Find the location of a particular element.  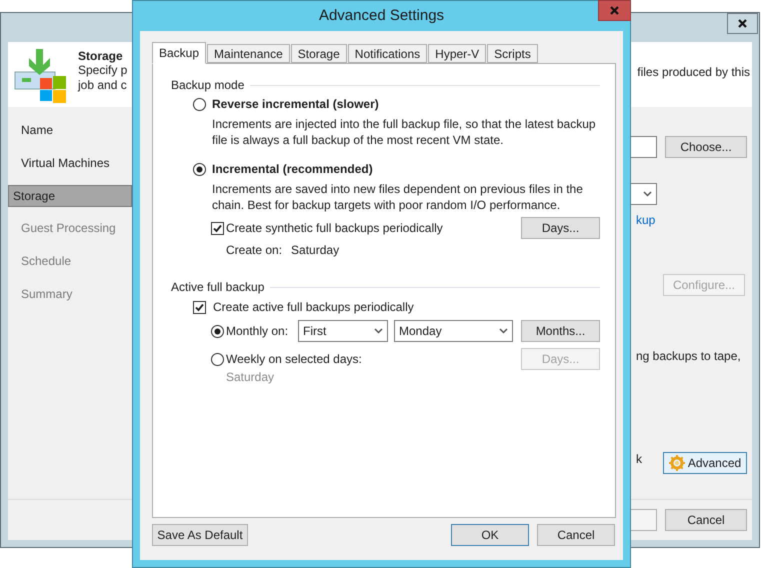

dropdown: Monday is located at coordinates (453, 331).